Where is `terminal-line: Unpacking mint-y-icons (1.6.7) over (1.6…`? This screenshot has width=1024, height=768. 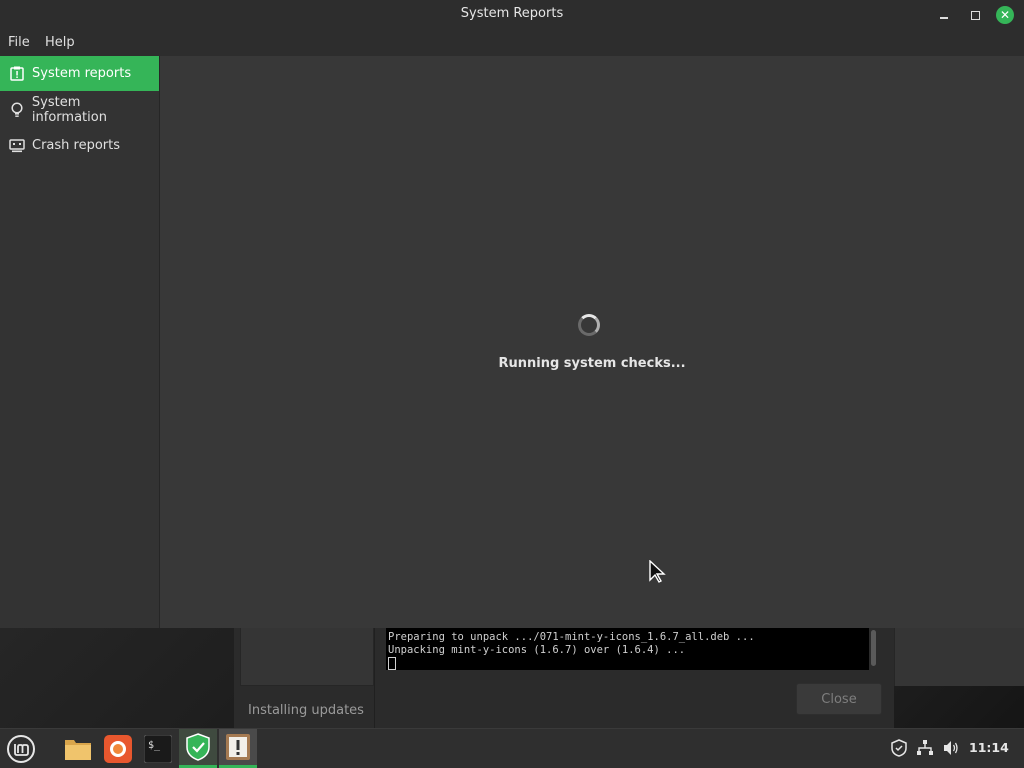 terminal-line: Unpacking mint-y-icons (1.6.7) over (1.6… is located at coordinates (537, 650).